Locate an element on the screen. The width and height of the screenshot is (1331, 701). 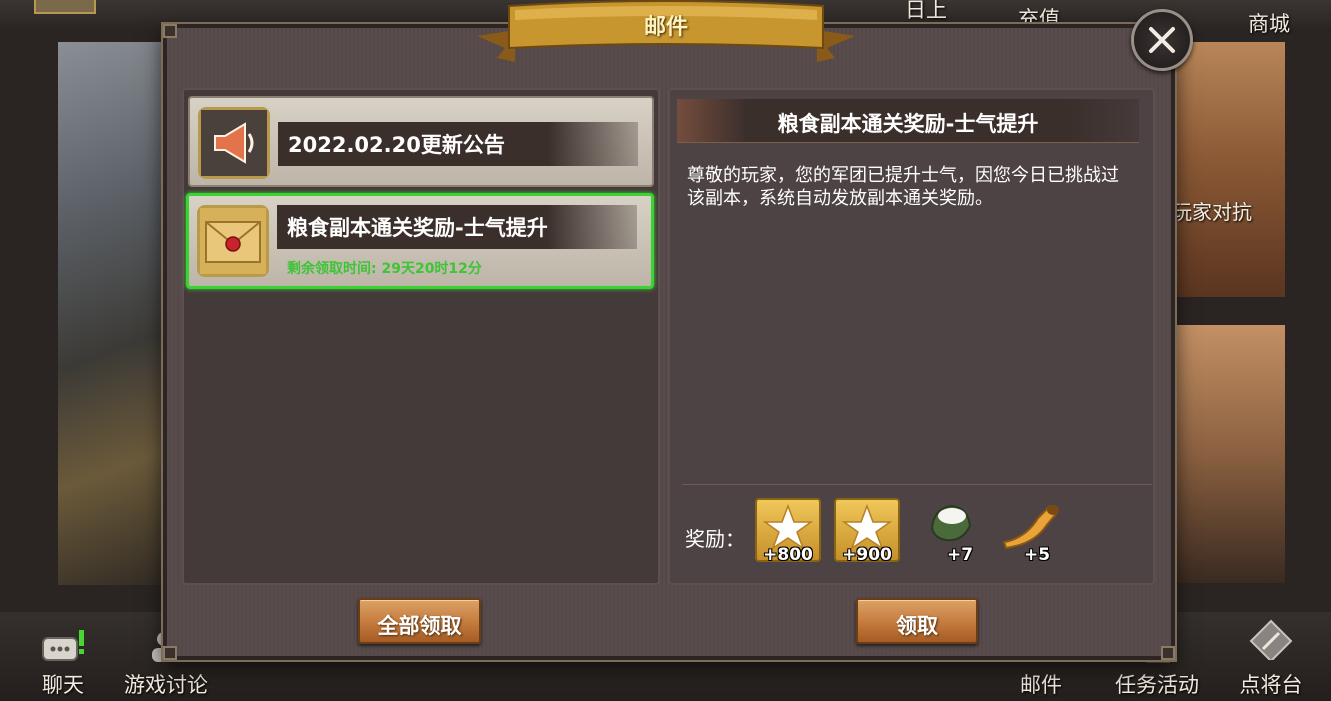
mail-list-item: 2022.02.20更新公告 is located at coordinates (421, 141).